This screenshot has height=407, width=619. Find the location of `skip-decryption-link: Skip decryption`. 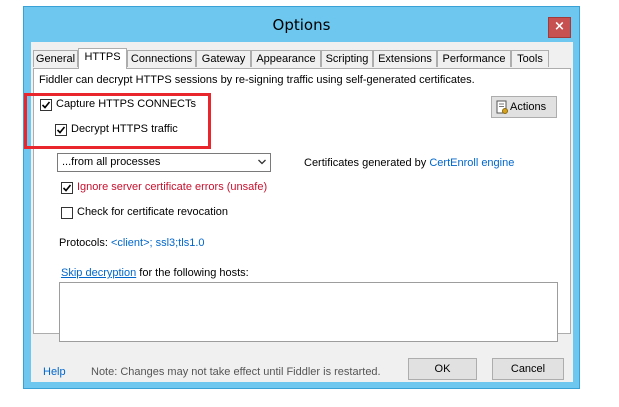

skip-decryption-link: Skip decryption is located at coordinates (98, 273).